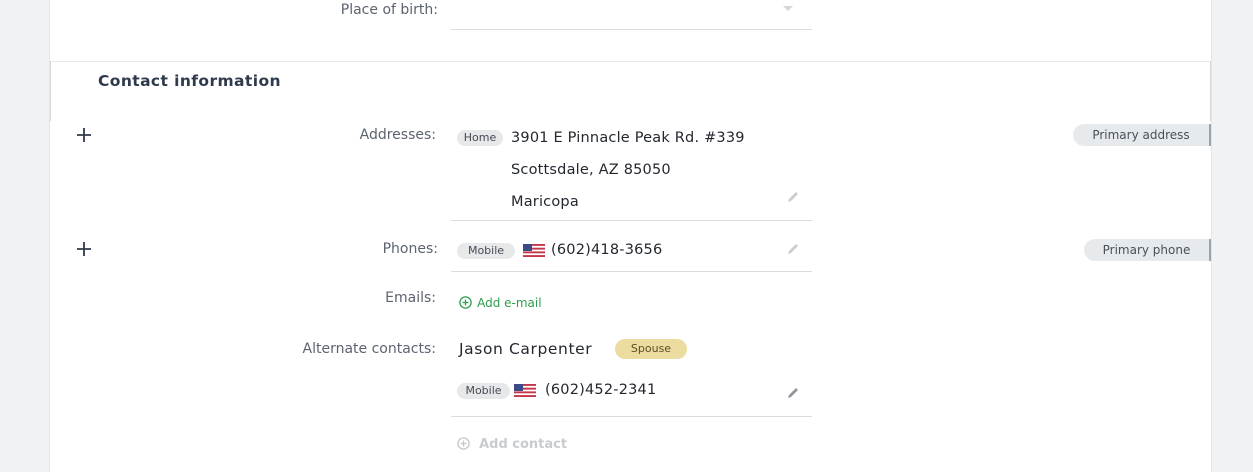 Image resolution: width=1253 pixels, height=472 pixels. Describe the element at coordinates (1147, 250) in the screenshot. I see `primary-phone-badge: Primary phone` at that location.